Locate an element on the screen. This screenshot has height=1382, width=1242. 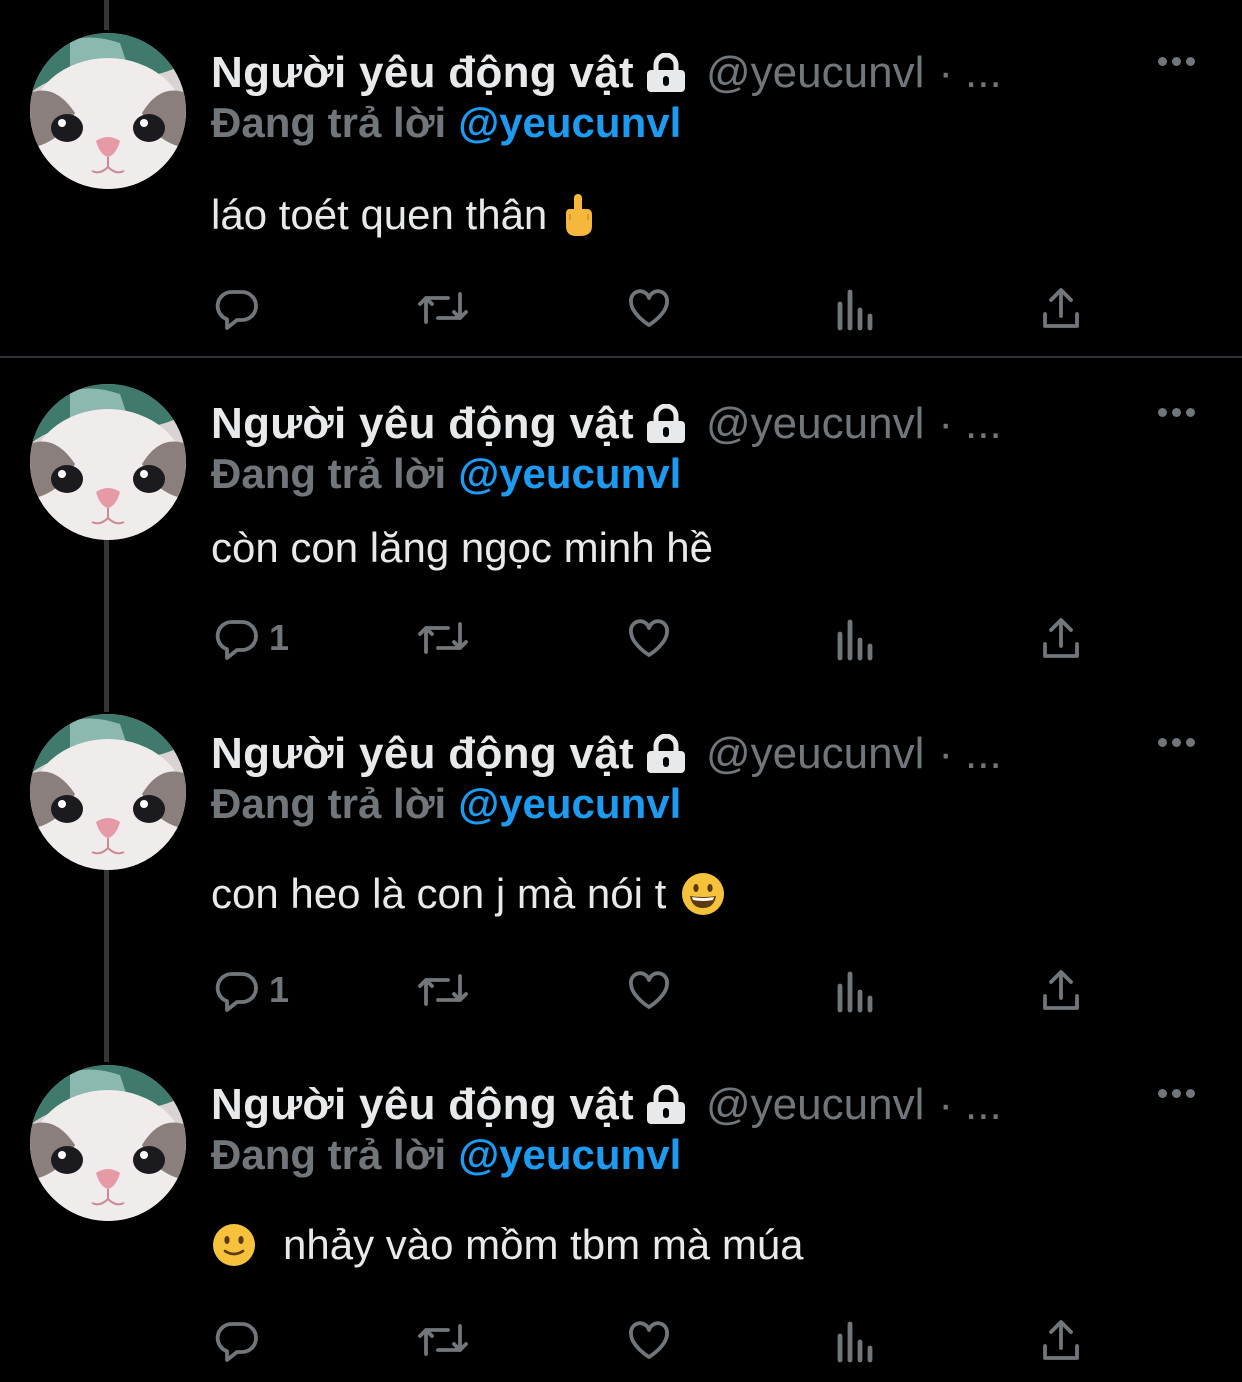
slightly-smiling-face-icon is located at coordinates (234, 1245).